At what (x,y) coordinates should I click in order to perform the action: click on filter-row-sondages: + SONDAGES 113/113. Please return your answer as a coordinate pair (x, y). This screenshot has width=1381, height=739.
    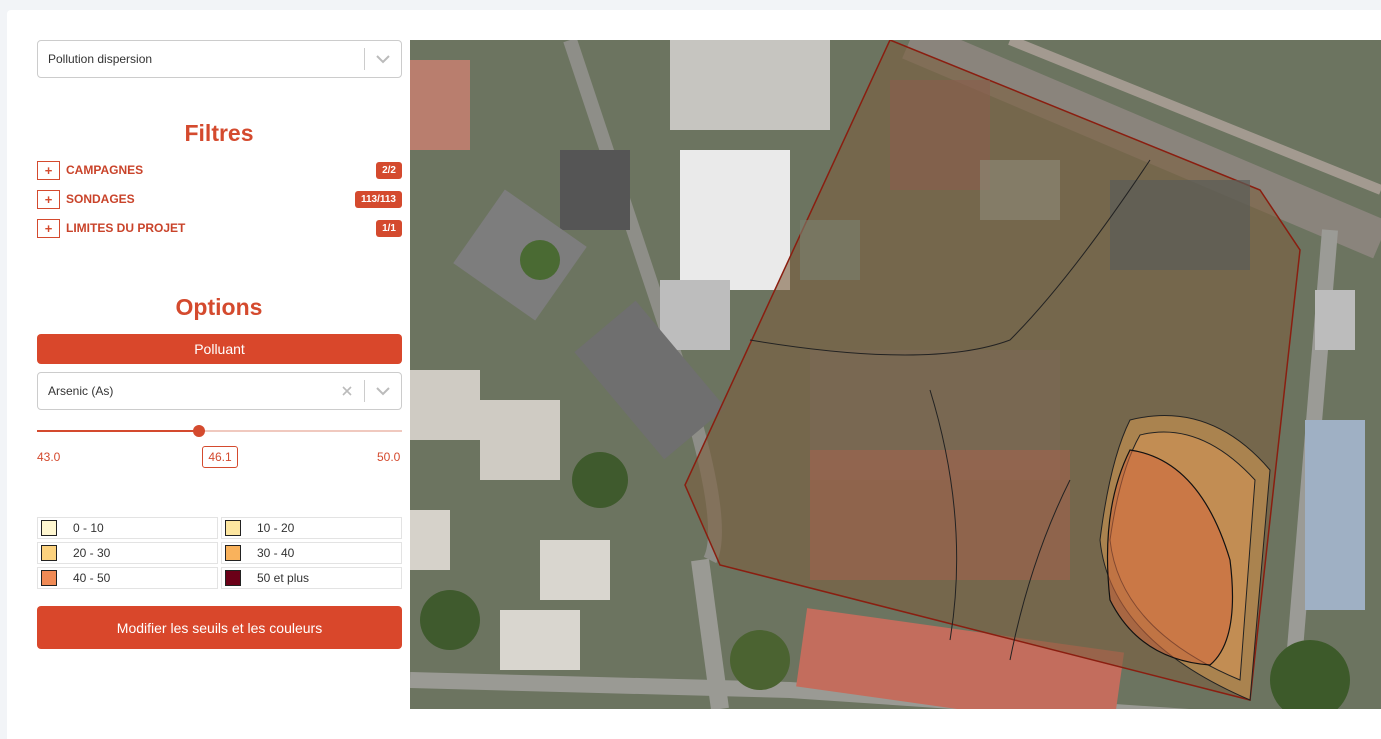
    Looking at the image, I should click on (219, 199).